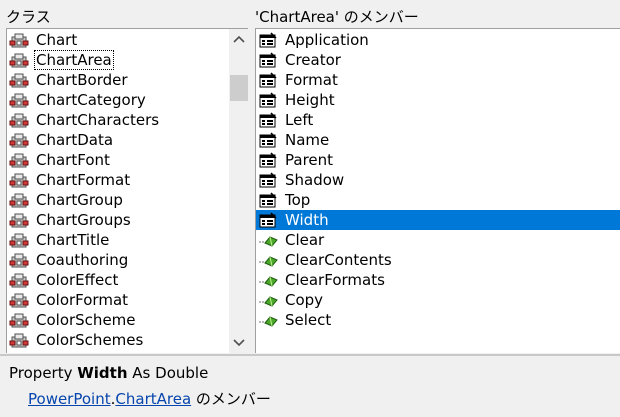 The height and width of the screenshot is (417, 620). Describe the element at coordinates (239, 39) in the screenshot. I see `scroll-up-button` at that location.